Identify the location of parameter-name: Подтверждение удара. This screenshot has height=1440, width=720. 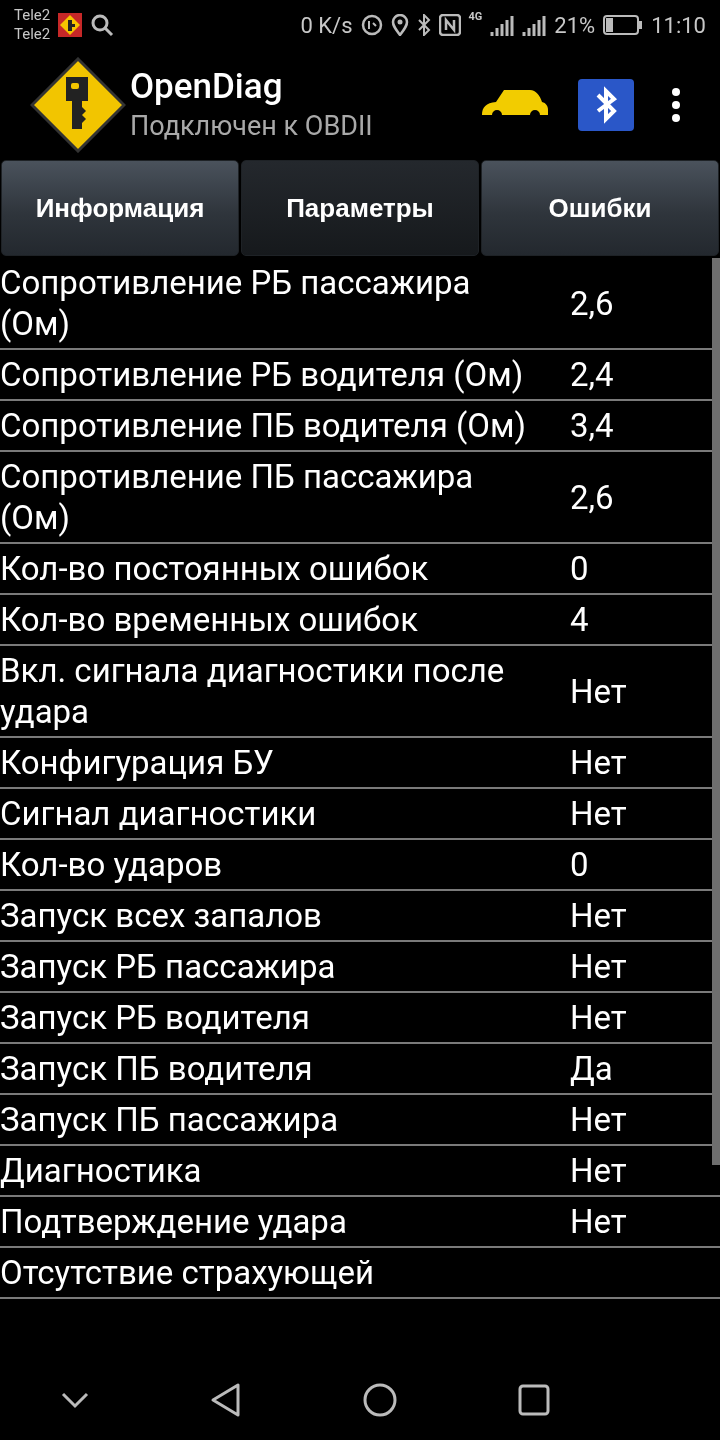
(174, 1221).